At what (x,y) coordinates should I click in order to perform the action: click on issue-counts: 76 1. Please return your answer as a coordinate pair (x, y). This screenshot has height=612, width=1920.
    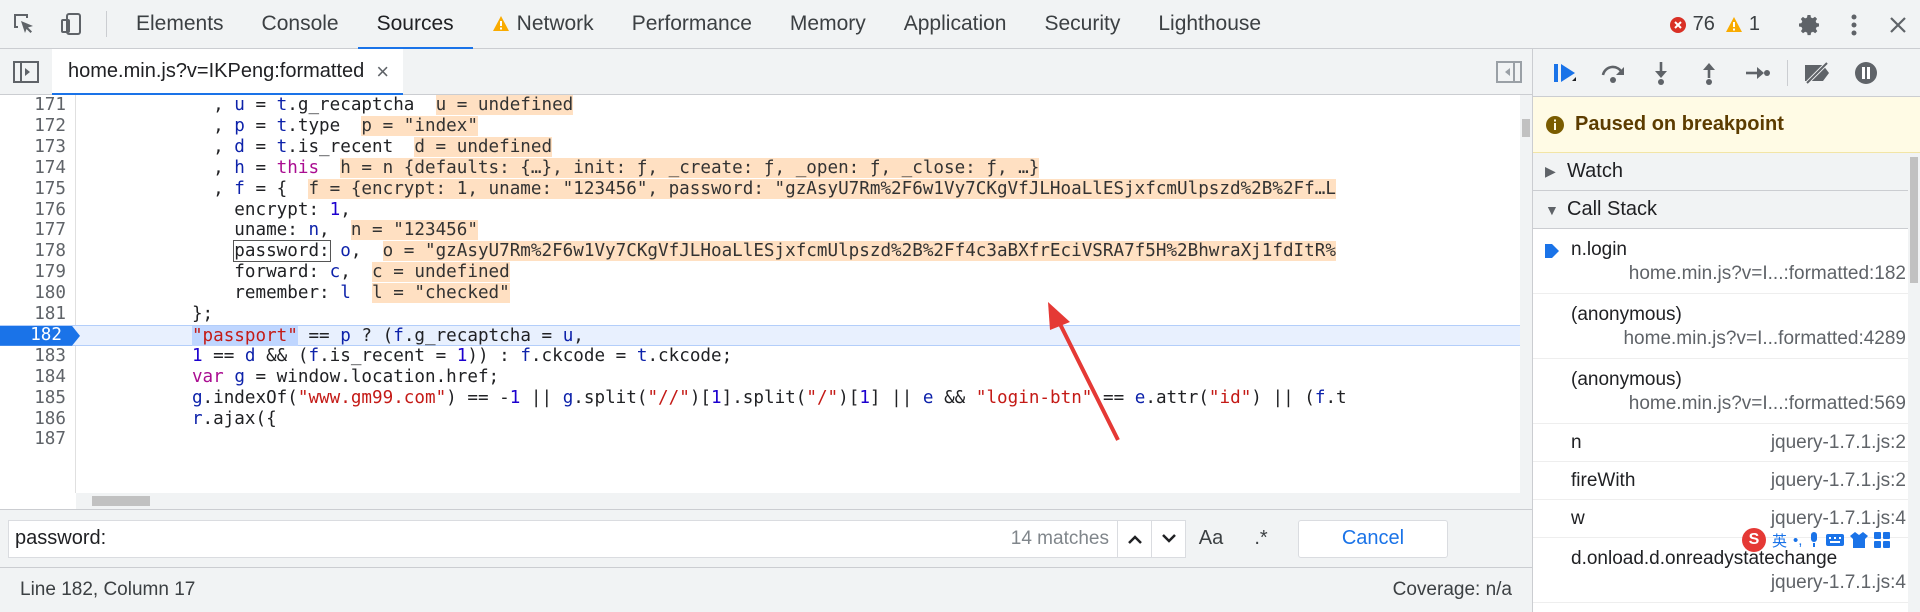
    Looking at the image, I should click on (1719, 24).